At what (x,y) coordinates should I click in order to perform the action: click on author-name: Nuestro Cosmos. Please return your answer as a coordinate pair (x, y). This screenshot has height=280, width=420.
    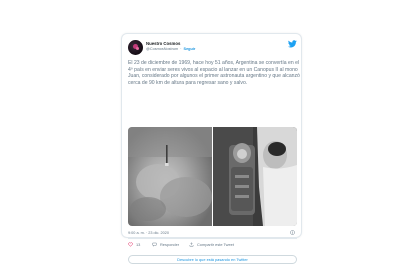
    Looking at the image, I should click on (163, 43).